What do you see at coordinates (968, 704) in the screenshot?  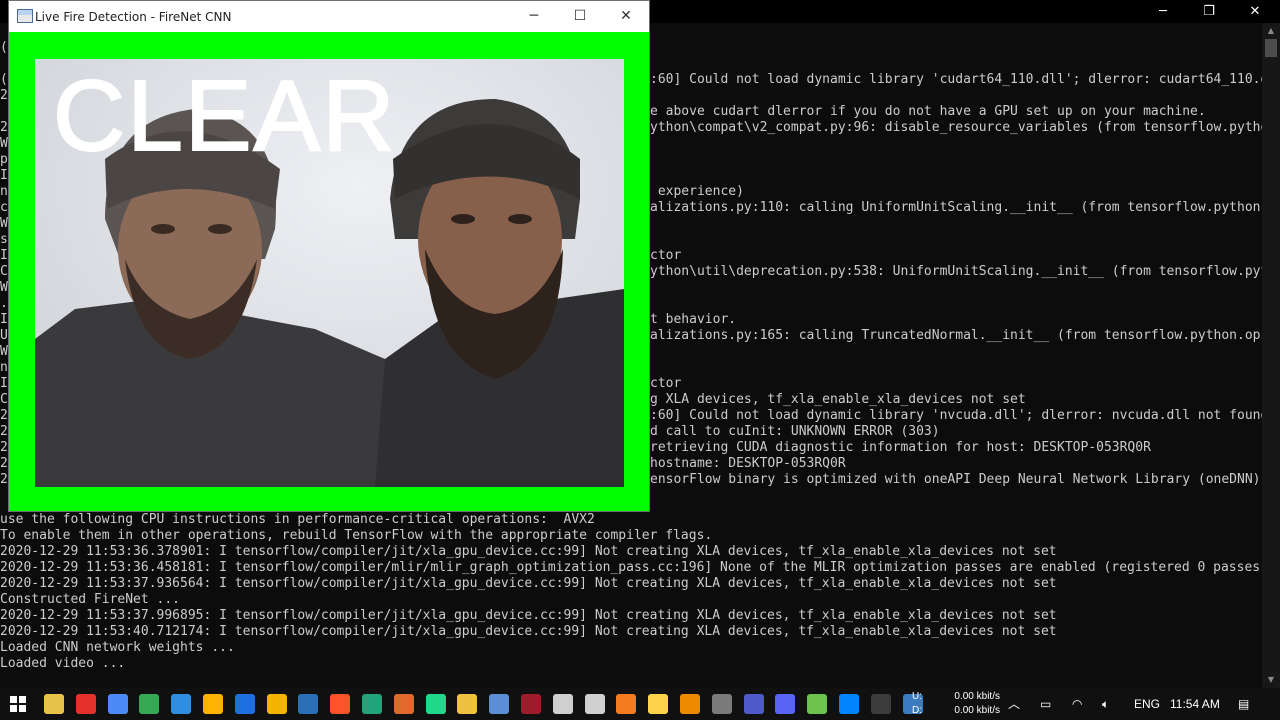 I see `network-speed: 0.00 kbit/s 0.00 kbit/s` at bounding box center [968, 704].